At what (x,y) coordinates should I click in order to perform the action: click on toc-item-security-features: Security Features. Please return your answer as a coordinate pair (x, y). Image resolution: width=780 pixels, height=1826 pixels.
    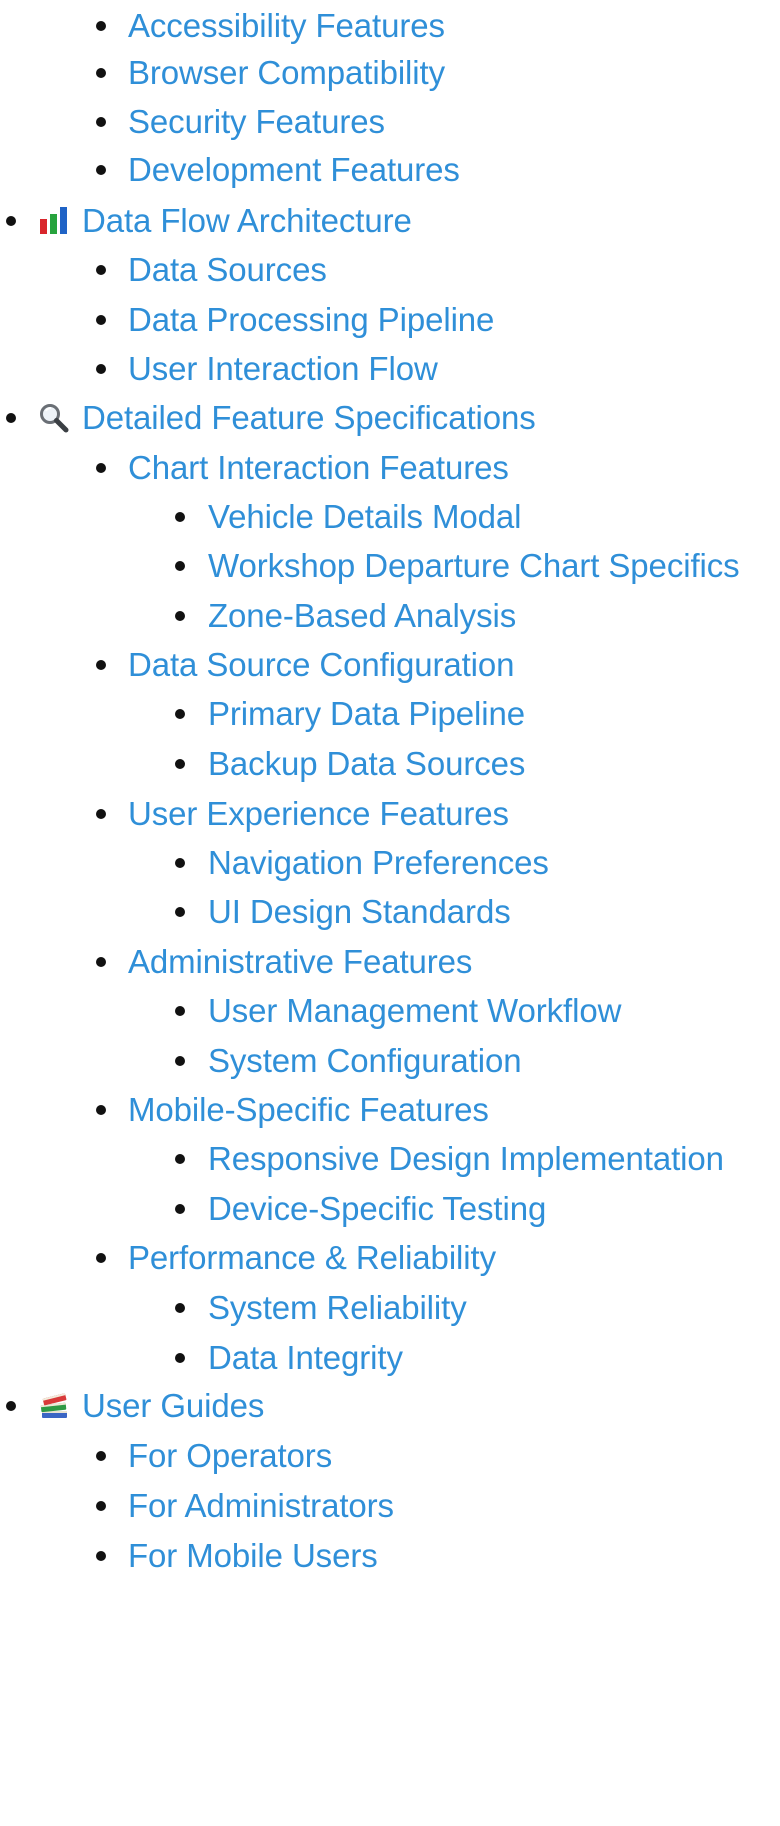
    Looking at the image, I should click on (240, 122).